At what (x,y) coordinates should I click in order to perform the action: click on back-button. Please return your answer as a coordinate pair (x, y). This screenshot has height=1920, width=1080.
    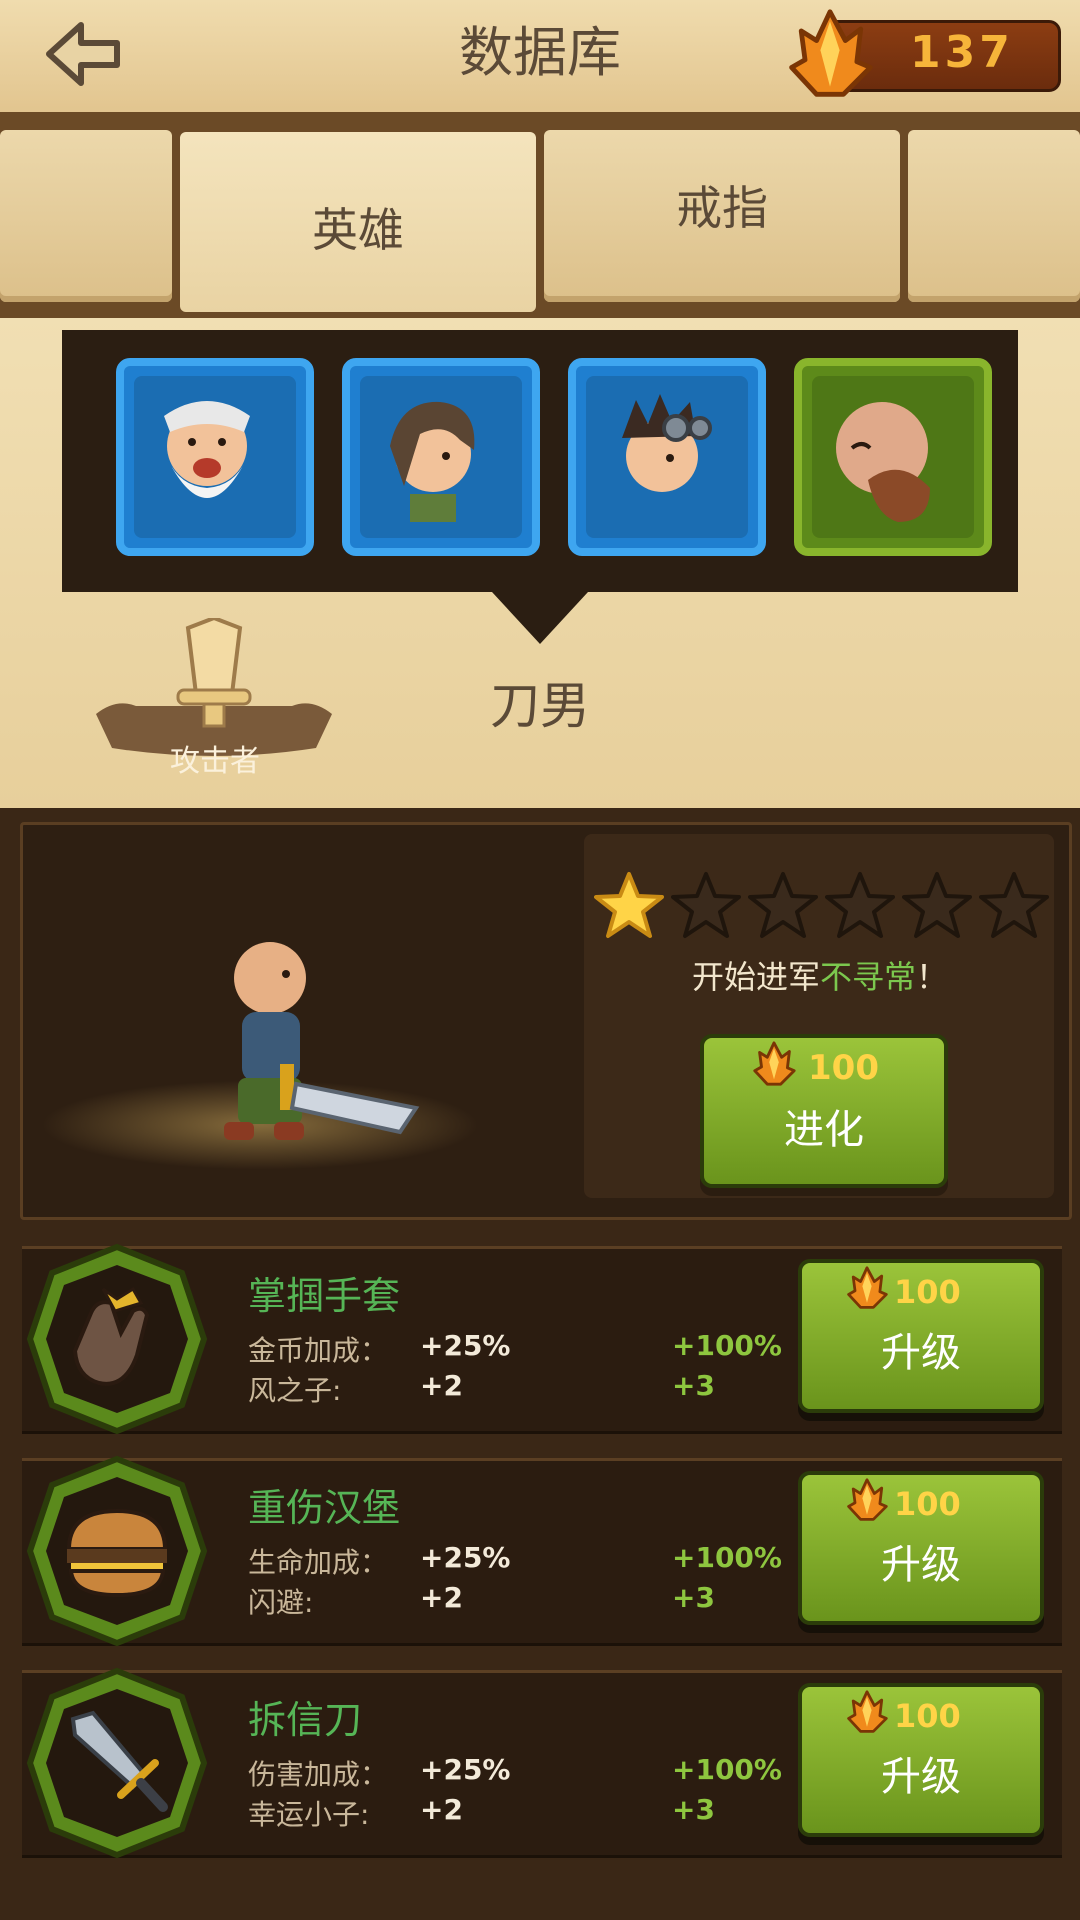
    Looking at the image, I should click on (83, 54).